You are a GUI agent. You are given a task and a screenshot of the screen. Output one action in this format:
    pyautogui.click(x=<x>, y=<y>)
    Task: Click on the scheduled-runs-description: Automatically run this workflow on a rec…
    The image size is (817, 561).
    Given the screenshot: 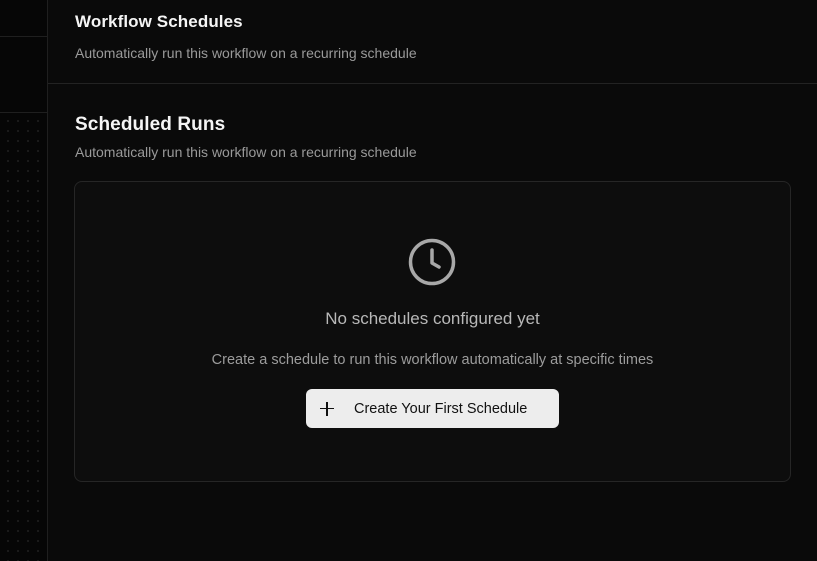 What is the action you would take?
    pyautogui.click(x=246, y=152)
    